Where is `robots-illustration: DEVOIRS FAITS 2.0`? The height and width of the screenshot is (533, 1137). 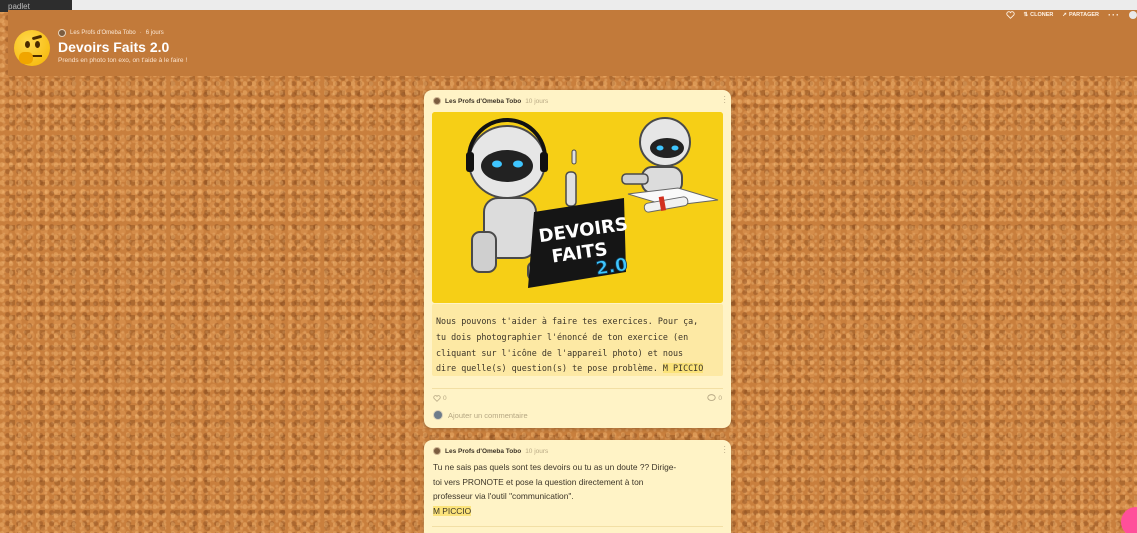 robots-illustration: DEVOIRS FAITS 2.0 is located at coordinates (577, 207).